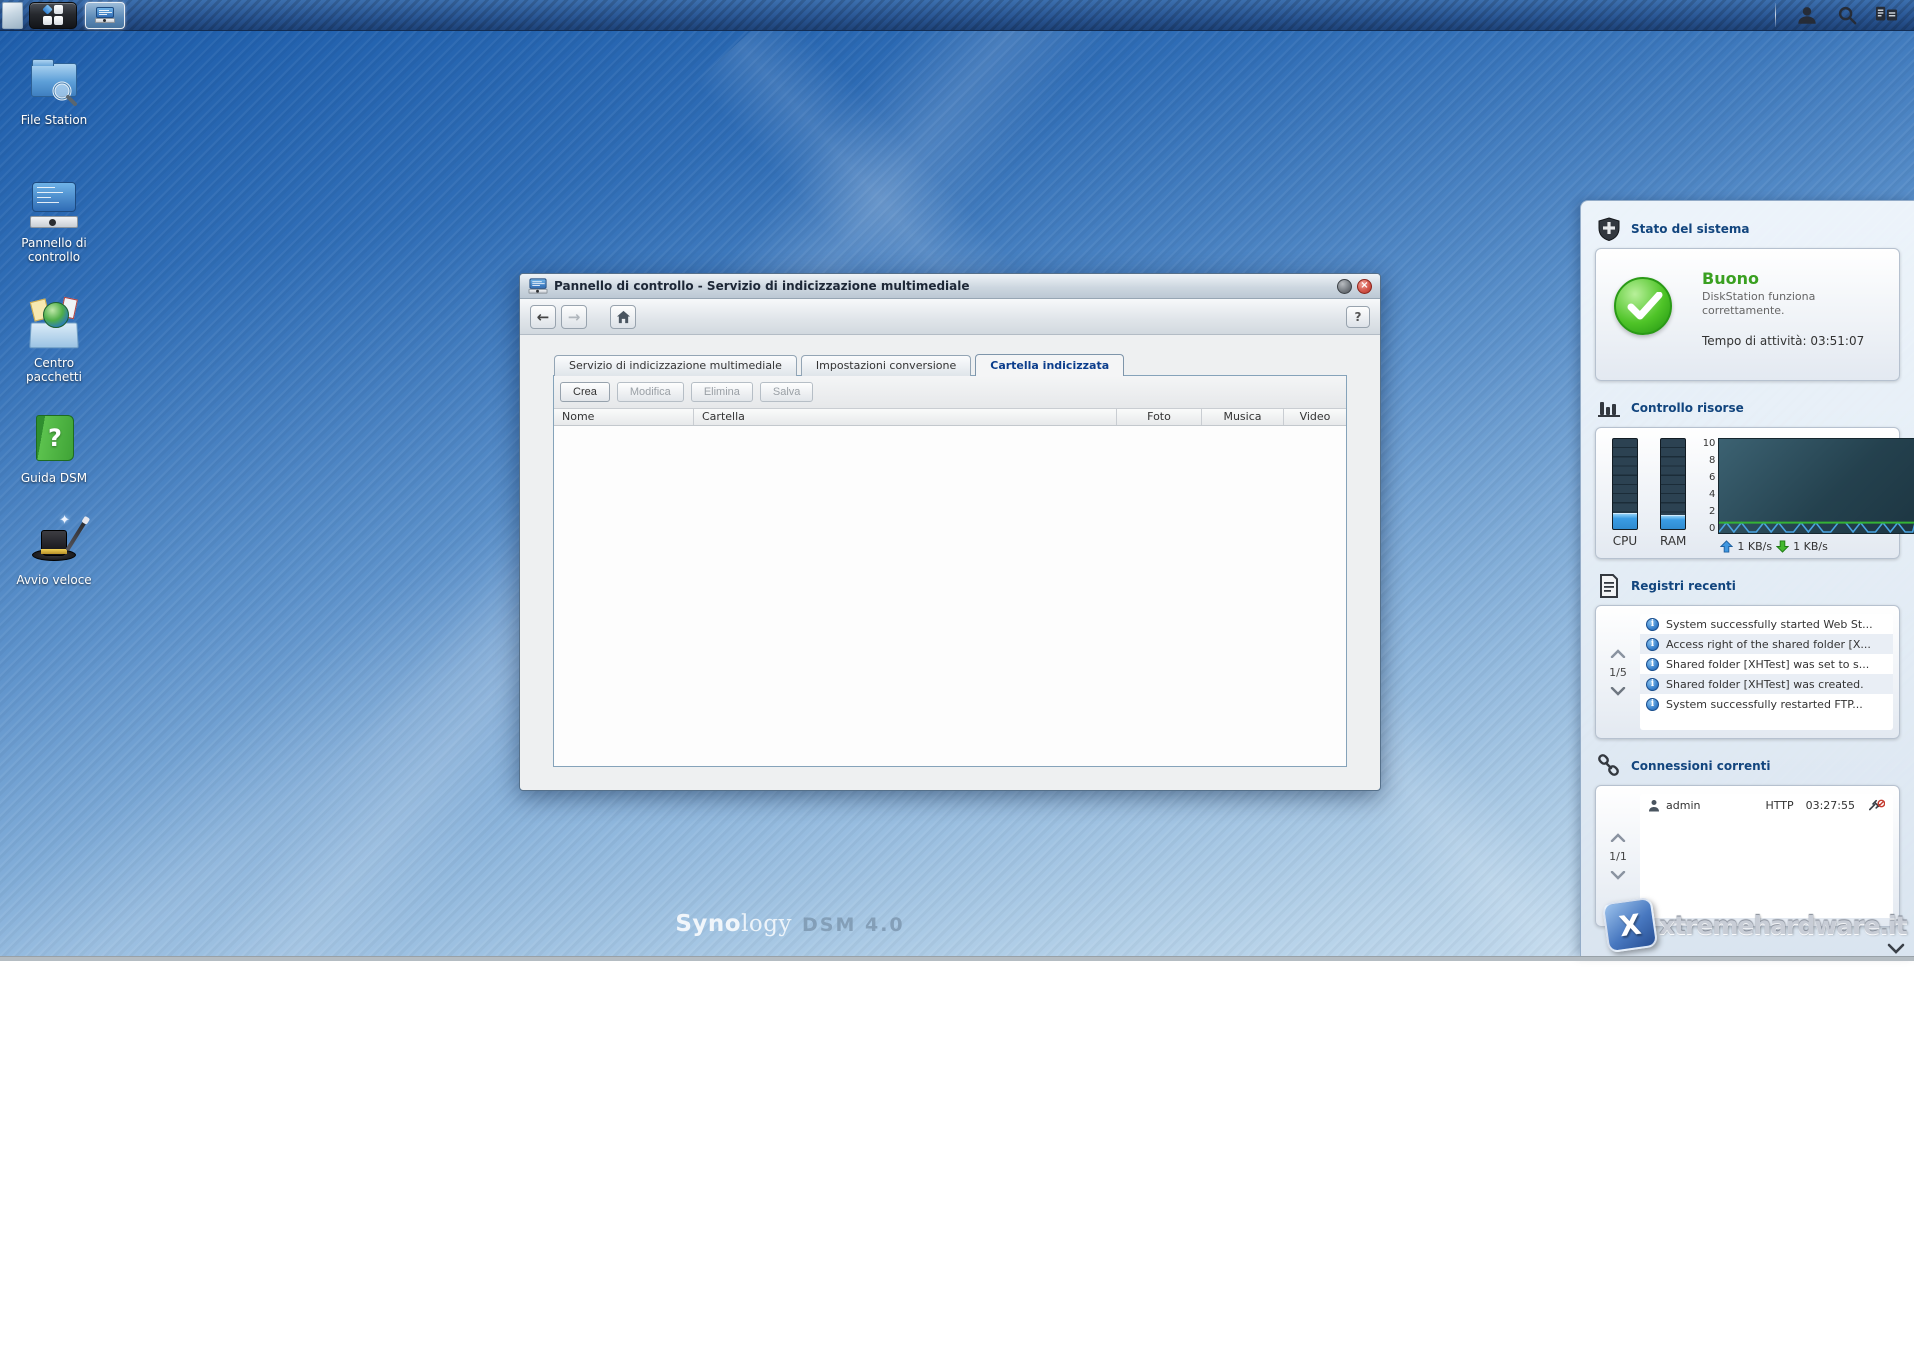  What do you see at coordinates (1673, 484) in the screenshot?
I see `ram-gauge` at bounding box center [1673, 484].